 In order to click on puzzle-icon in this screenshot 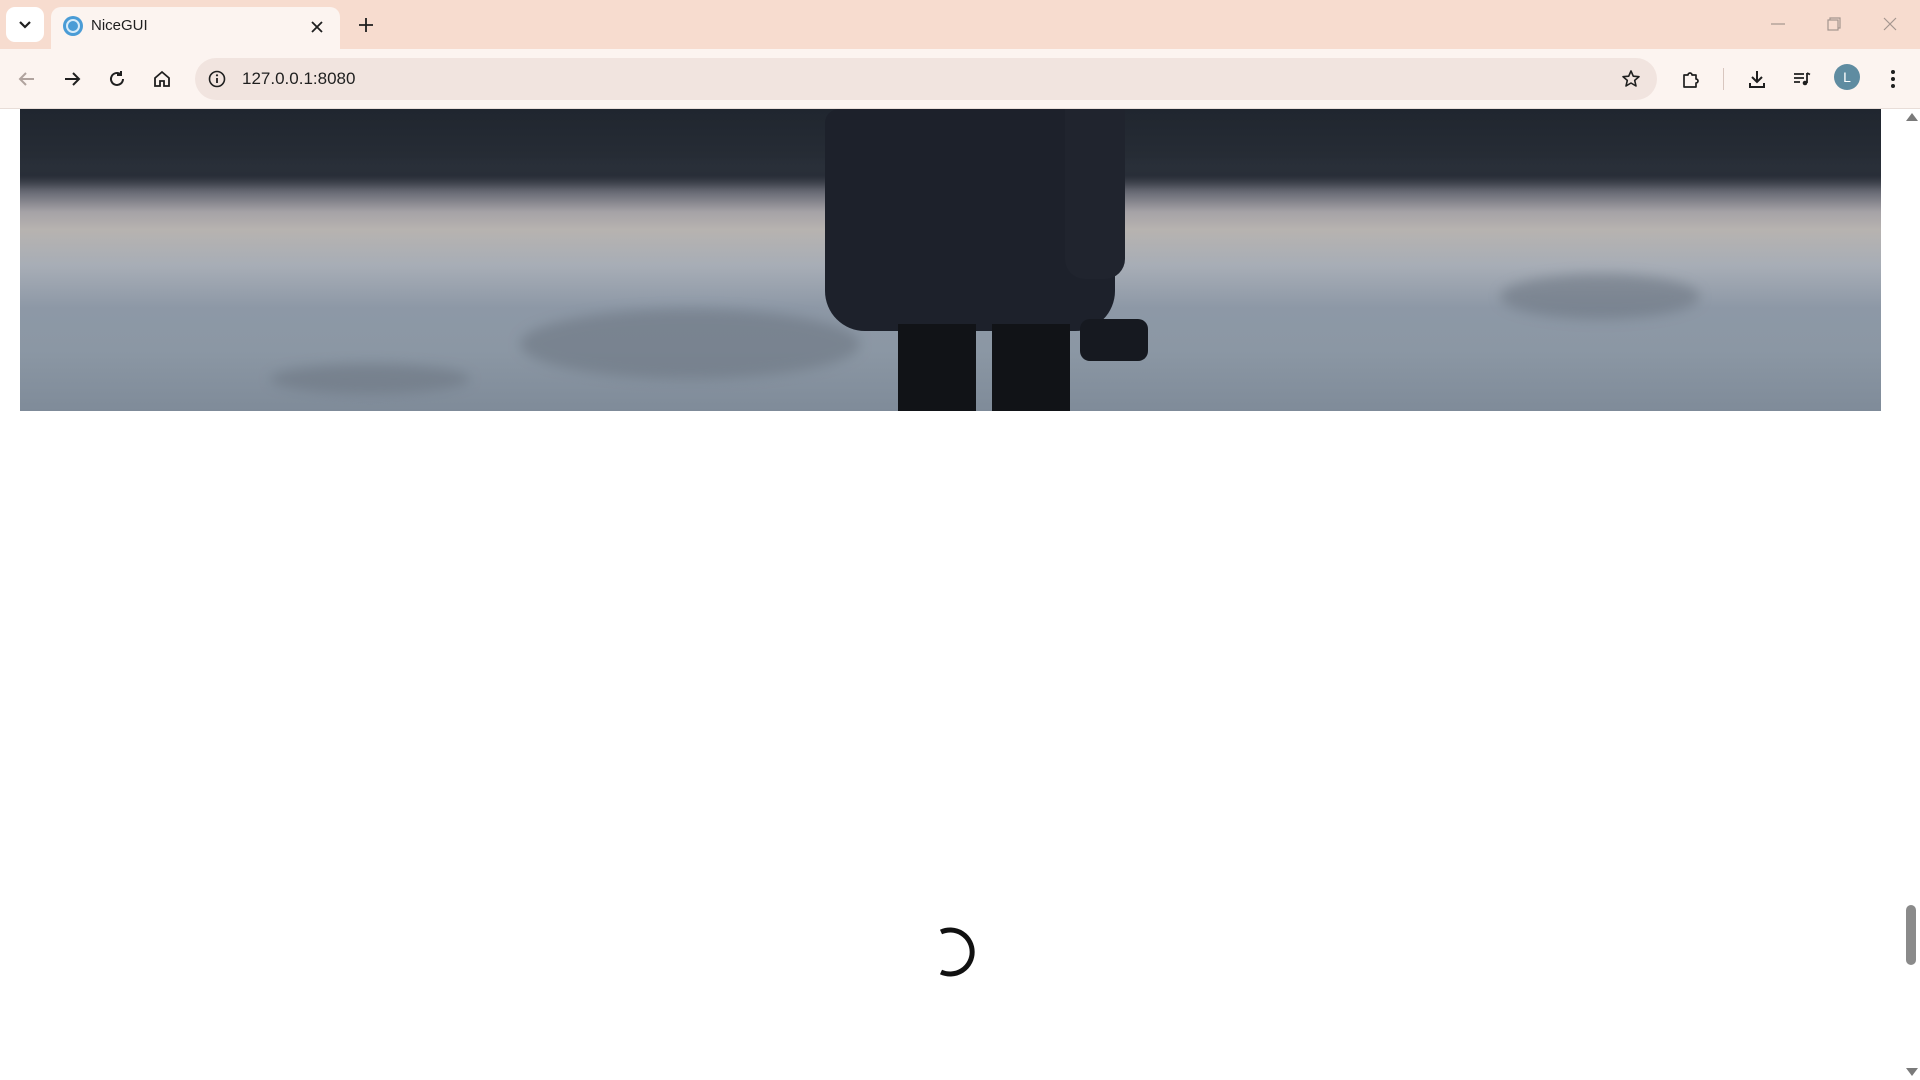, I will do `click(1691, 80)`.